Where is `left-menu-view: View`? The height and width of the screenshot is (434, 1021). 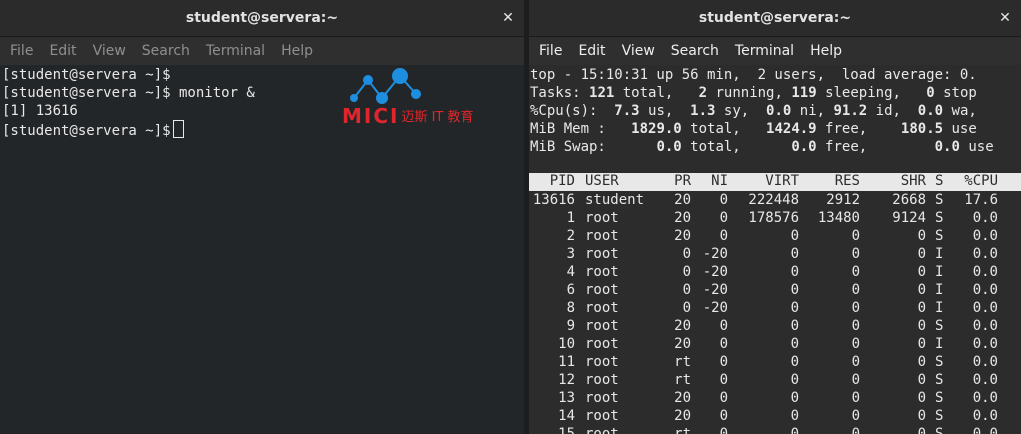
left-menu-view: View is located at coordinates (109, 51).